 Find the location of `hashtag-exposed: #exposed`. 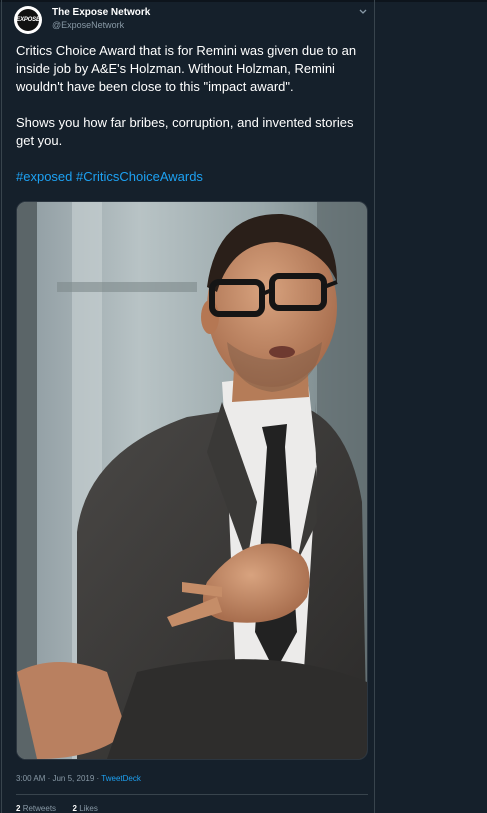

hashtag-exposed: #exposed is located at coordinates (44, 176).